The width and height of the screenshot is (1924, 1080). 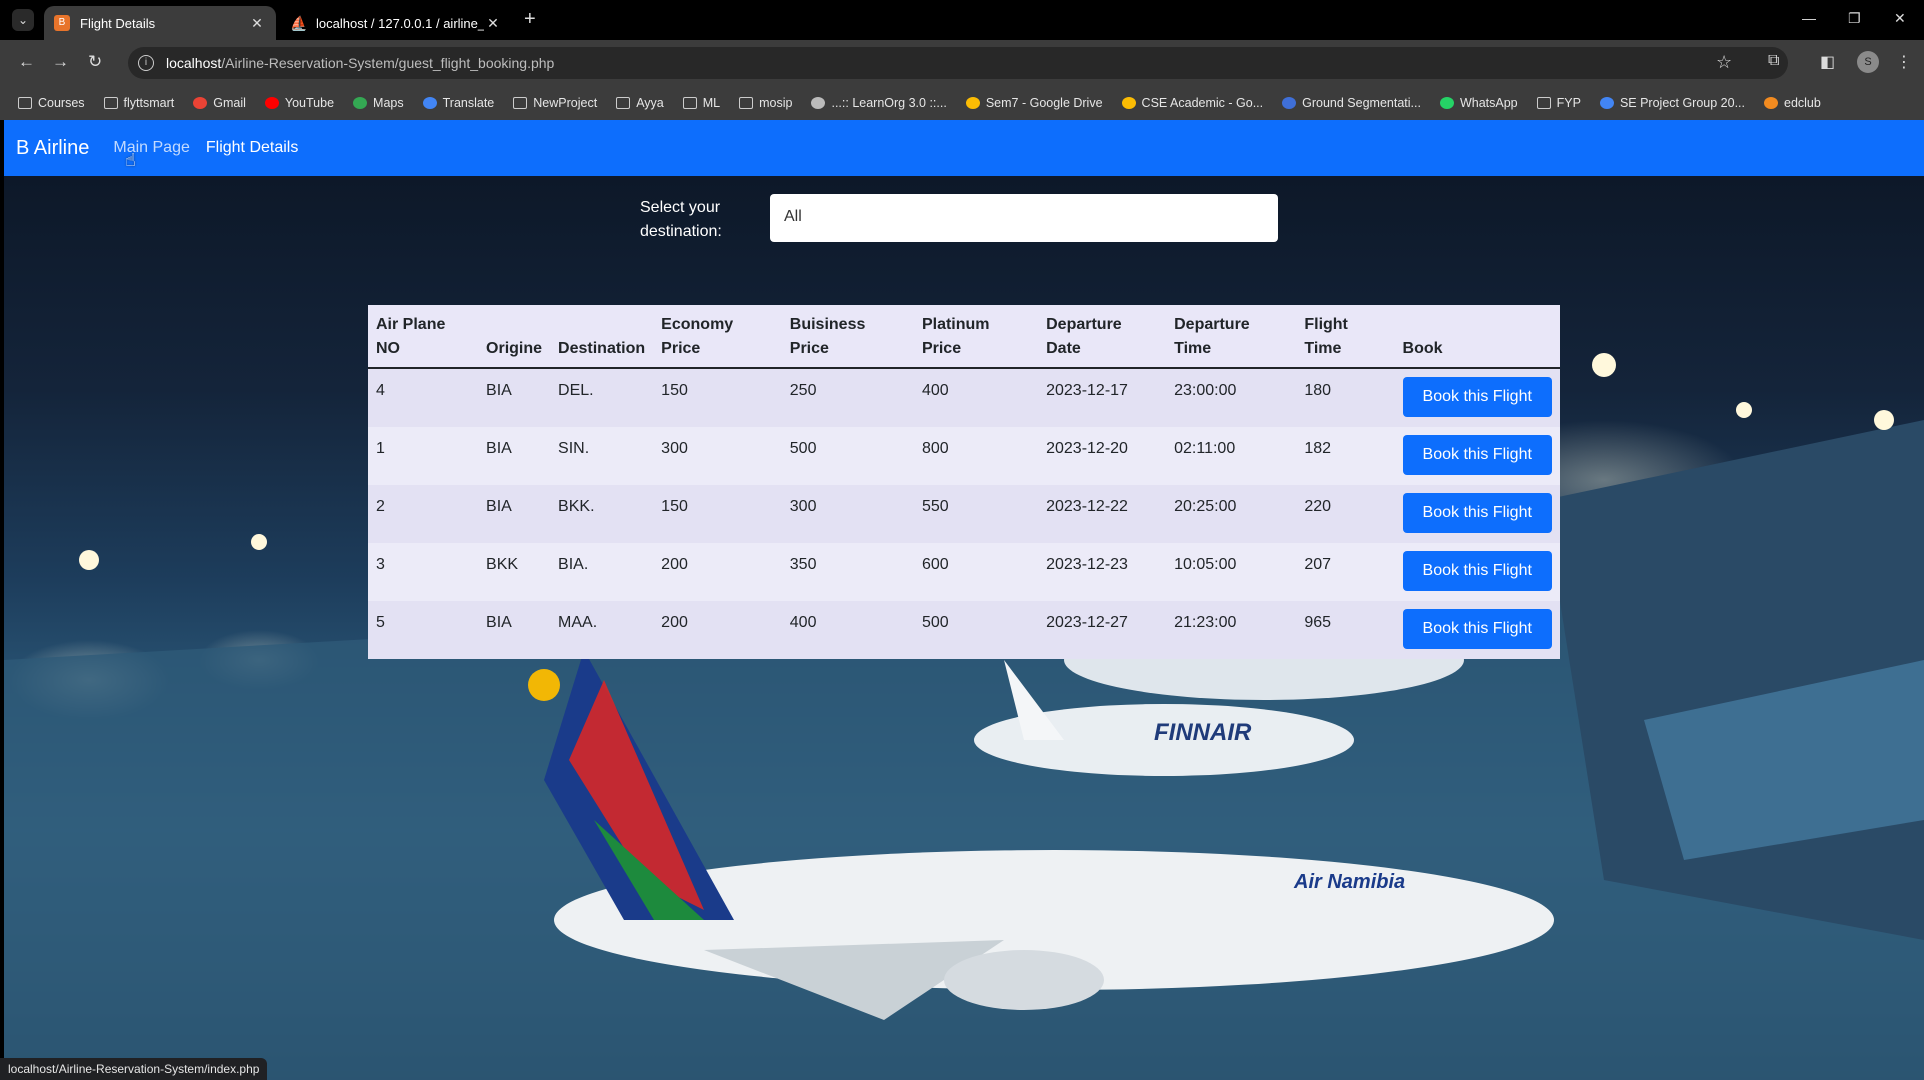 What do you see at coordinates (1205, 448) in the screenshot?
I see `table-cell: 02:11:00` at bounding box center [1205, 448].